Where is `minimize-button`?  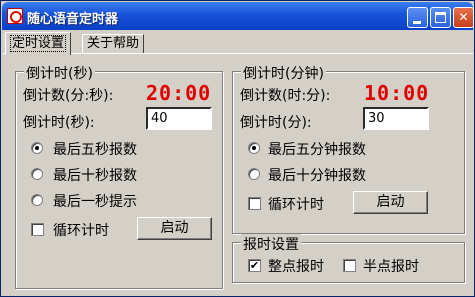 minimize-button is located at coordinates (417, 17).